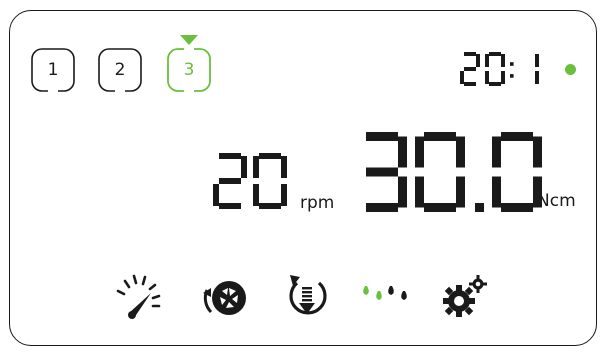 Image resolution: width=600 pixels, height=353 pixels. Describe the element at coordinates (226, 298) in the screenshot. I see `rotation-mode-icon` at that location.